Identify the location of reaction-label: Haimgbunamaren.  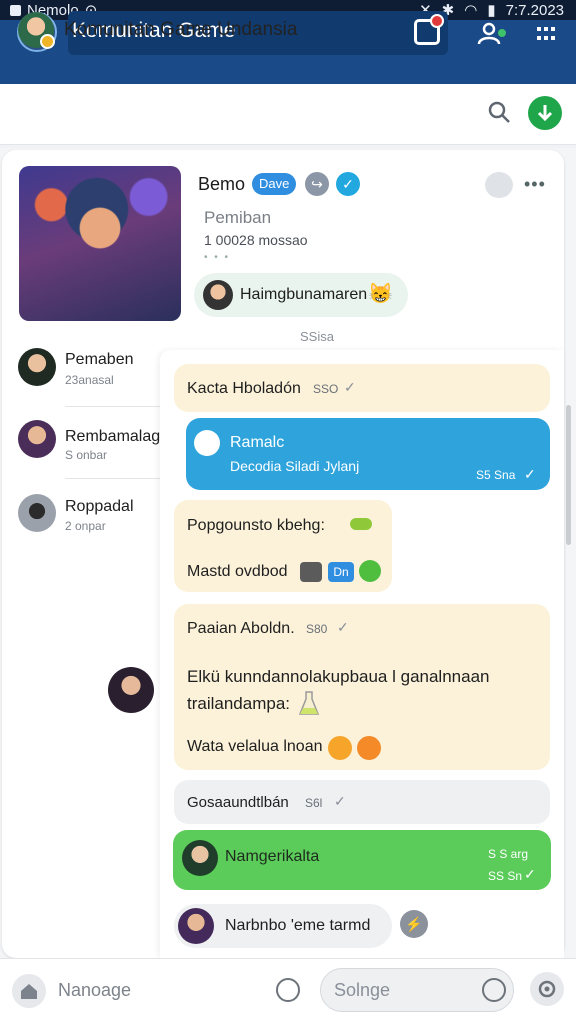
(304, 294).